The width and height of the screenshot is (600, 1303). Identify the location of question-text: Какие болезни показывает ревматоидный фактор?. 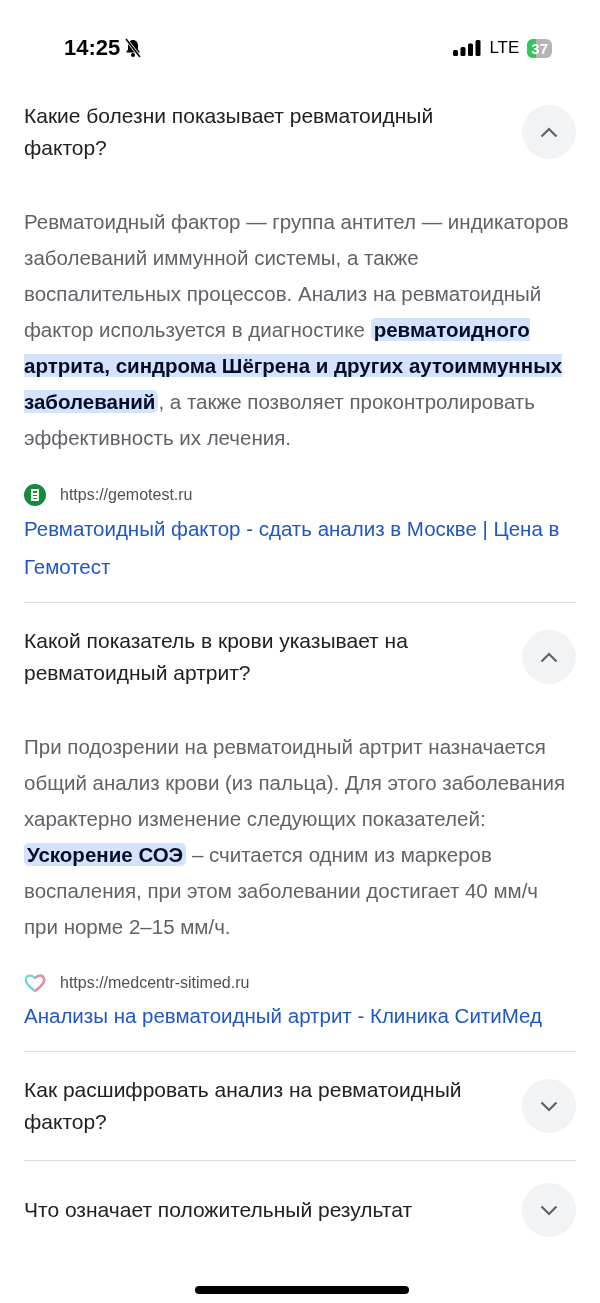
(229, 132).